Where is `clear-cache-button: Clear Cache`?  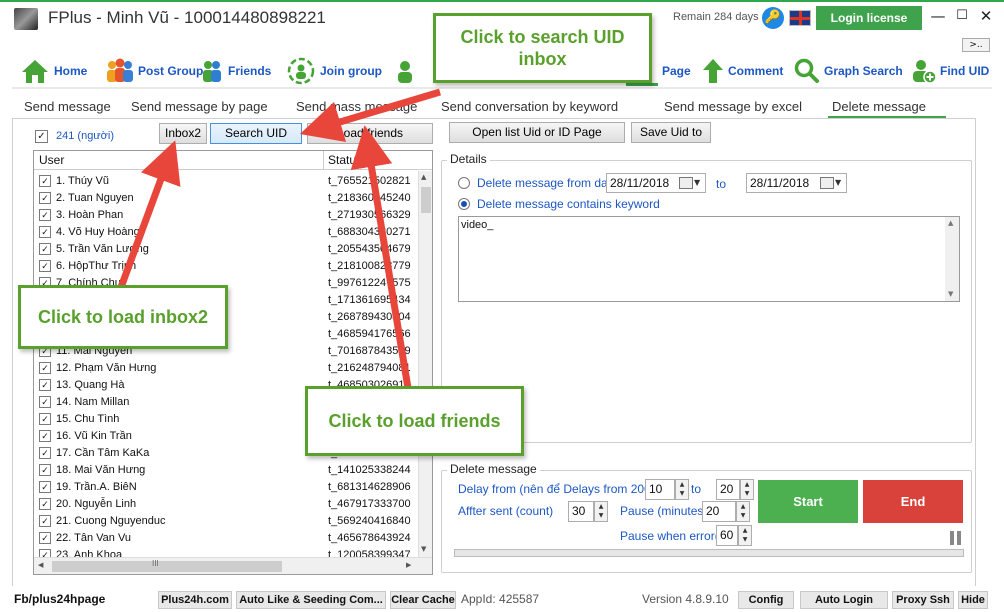
clear-cache-button: Clear Cache is located at coordinates (423, 600).